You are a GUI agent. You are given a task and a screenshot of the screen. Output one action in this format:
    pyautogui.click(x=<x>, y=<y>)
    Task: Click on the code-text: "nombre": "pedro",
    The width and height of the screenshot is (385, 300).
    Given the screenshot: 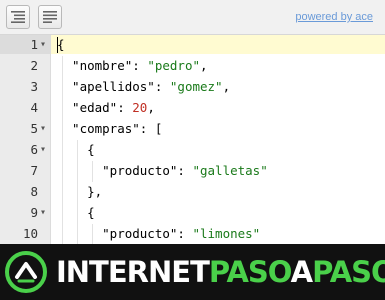 What is the action you would take?
    pyautogui.click(x=132, y=65)
    